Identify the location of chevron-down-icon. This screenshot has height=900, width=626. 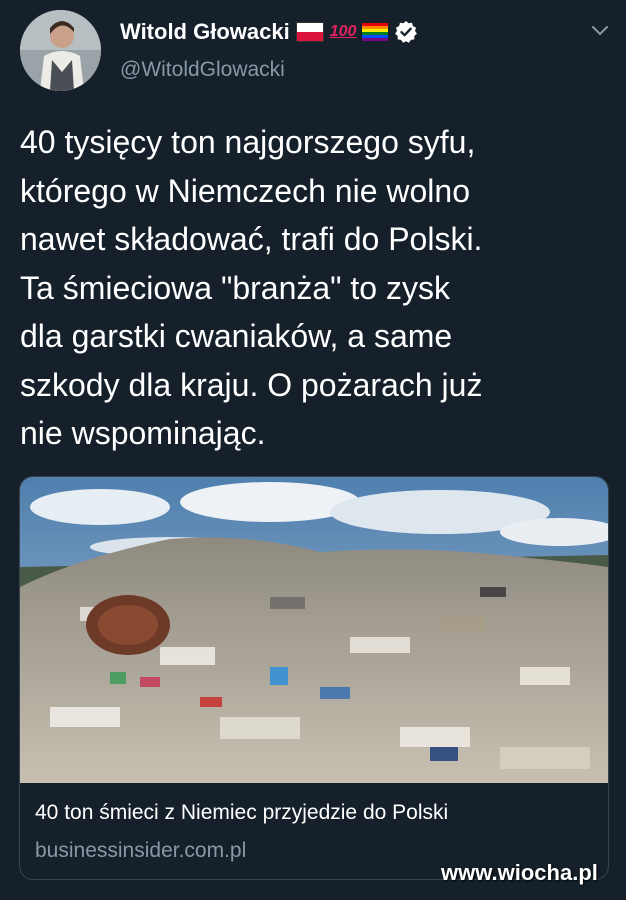
(600, 30).